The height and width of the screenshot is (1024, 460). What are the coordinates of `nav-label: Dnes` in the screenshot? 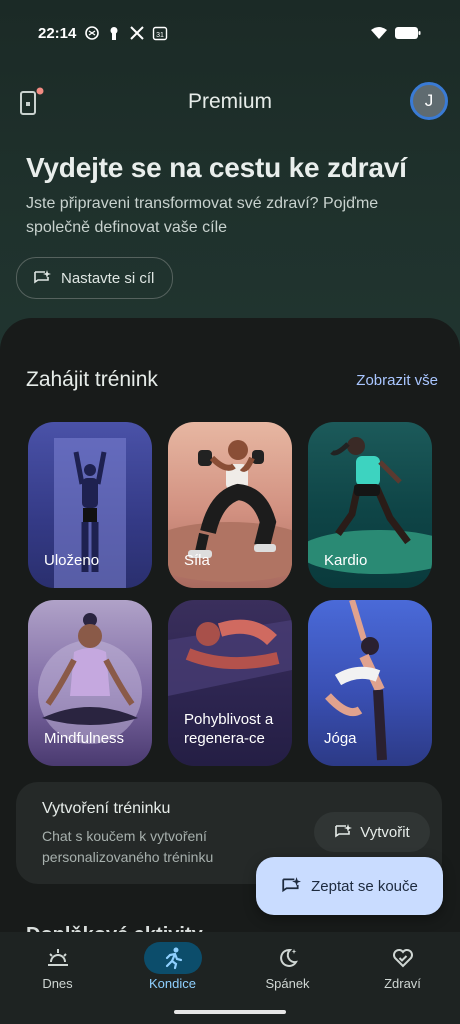 It's located at (57, 983).